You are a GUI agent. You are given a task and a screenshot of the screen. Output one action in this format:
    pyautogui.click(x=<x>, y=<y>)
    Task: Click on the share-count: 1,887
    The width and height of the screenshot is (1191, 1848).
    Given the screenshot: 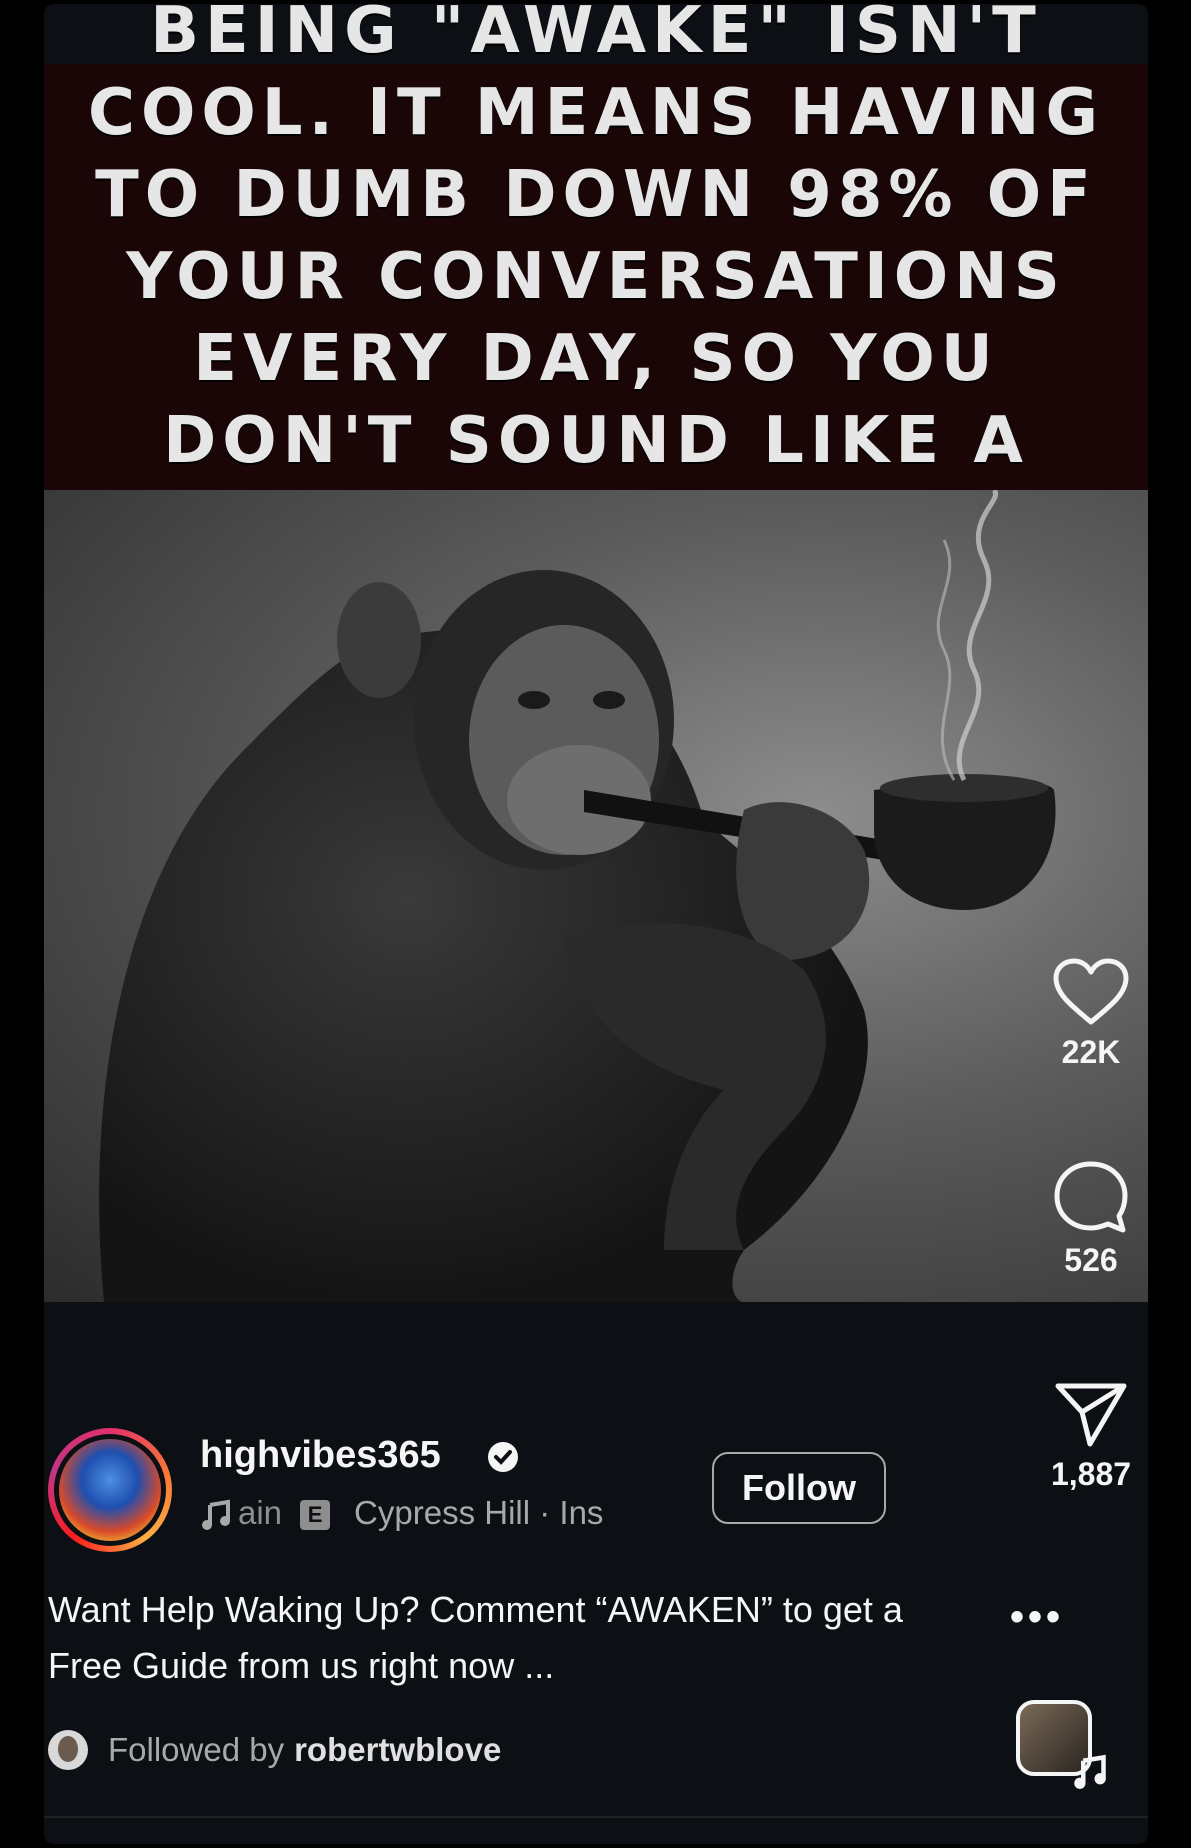 What is the action you would take?
    pyautogui.click(x=1091, y=1474)
    